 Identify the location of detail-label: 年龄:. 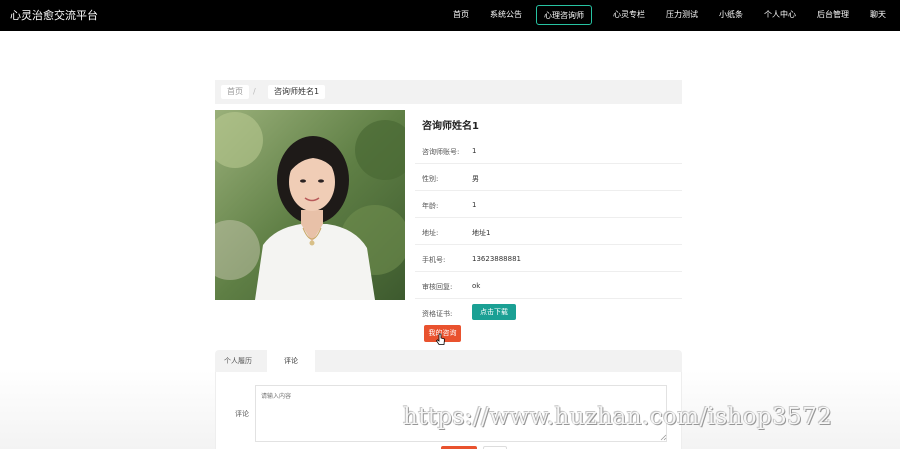
(430, 206).